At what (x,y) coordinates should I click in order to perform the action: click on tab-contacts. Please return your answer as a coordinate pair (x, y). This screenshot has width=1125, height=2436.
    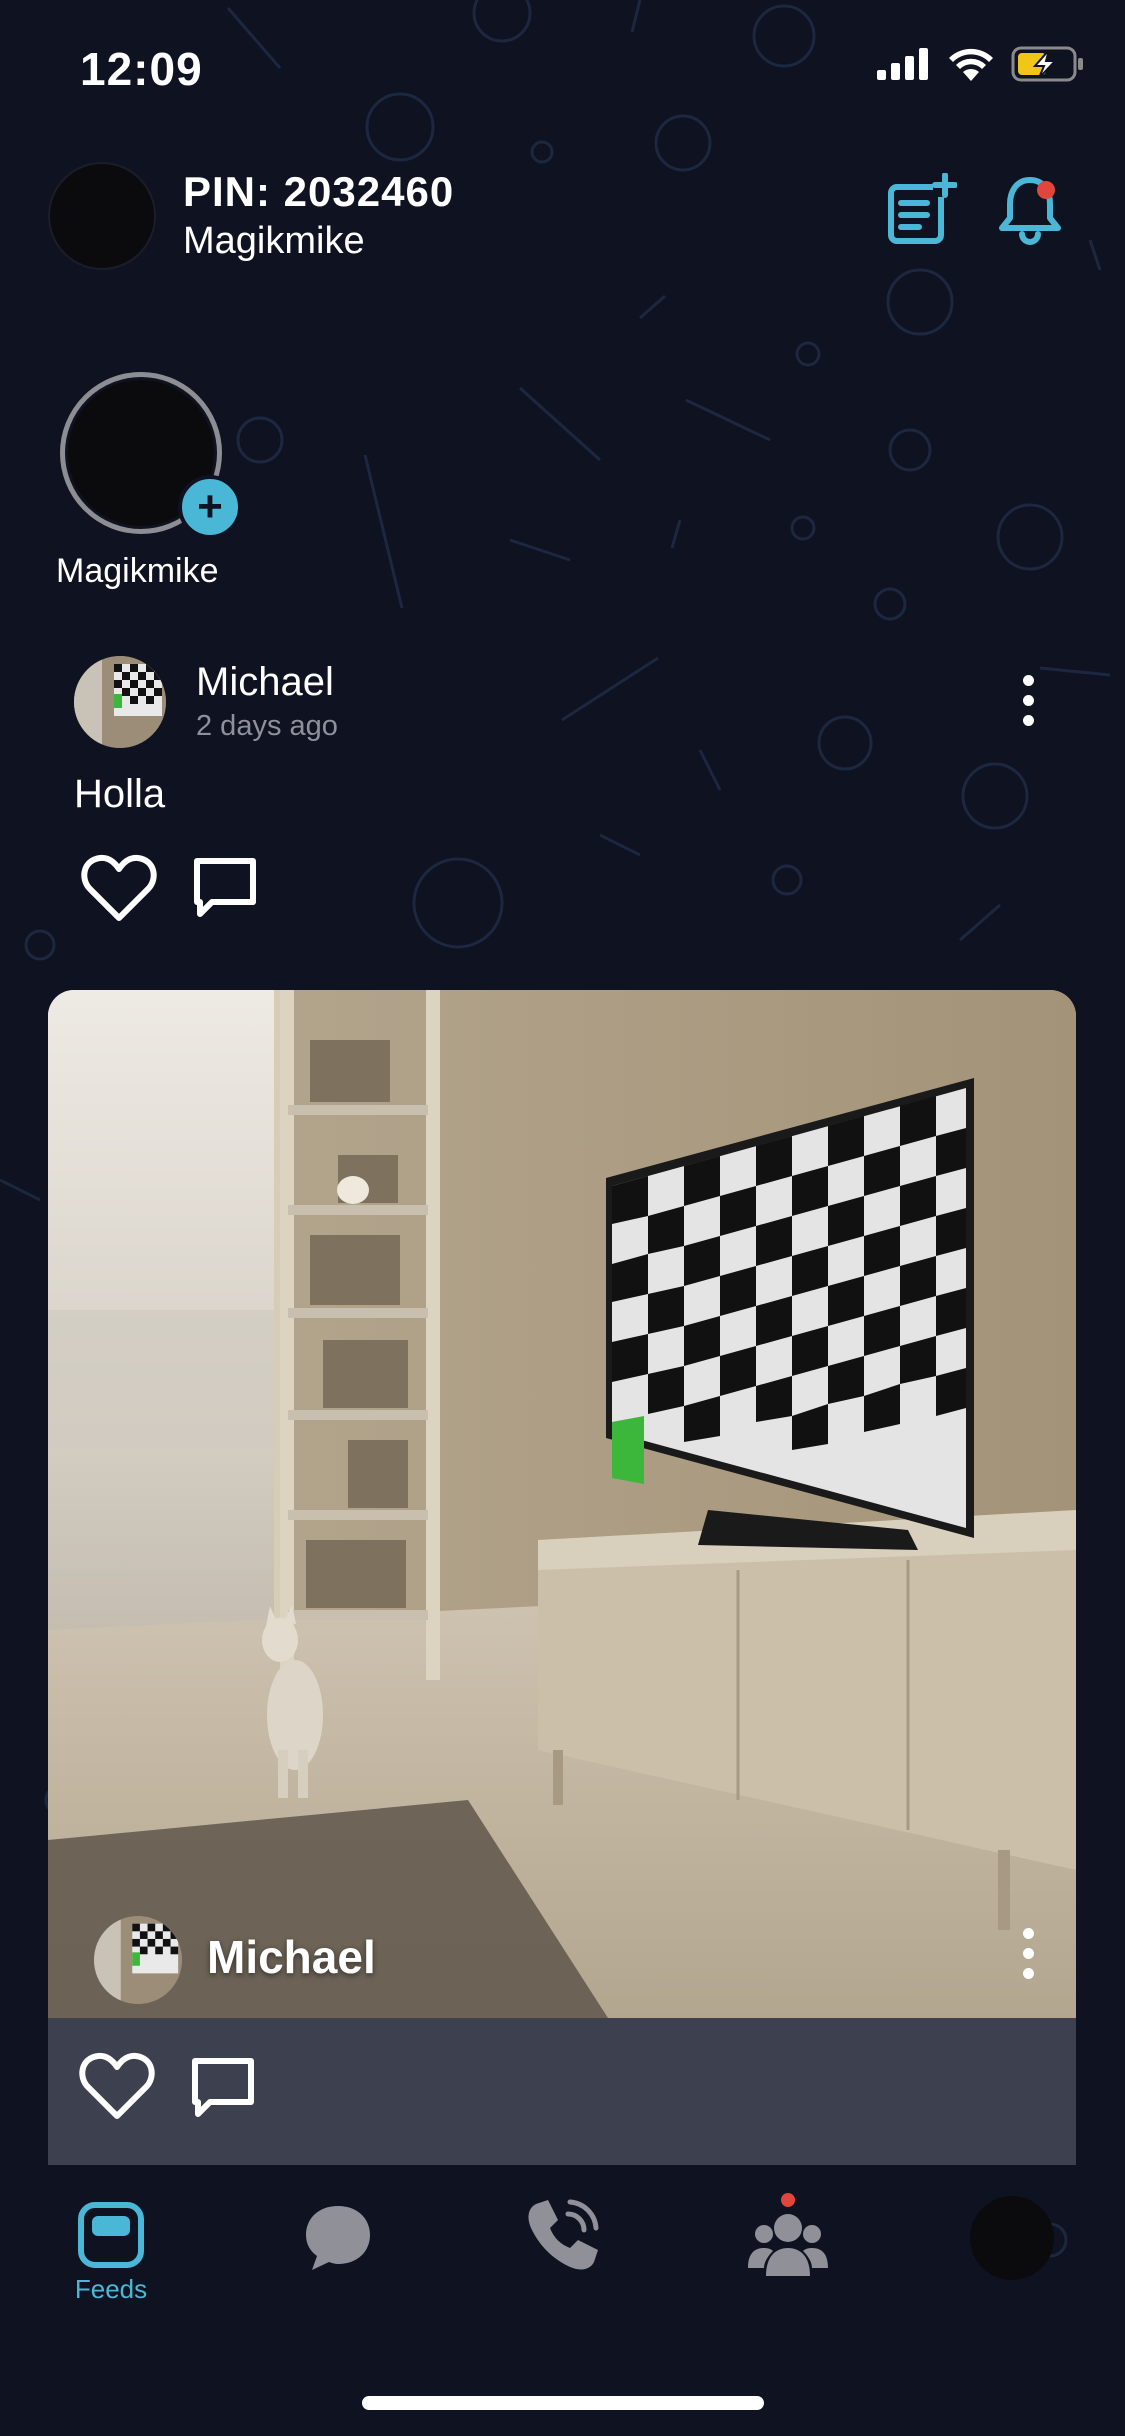
    Looking at the image, I should click on (788, 2237).